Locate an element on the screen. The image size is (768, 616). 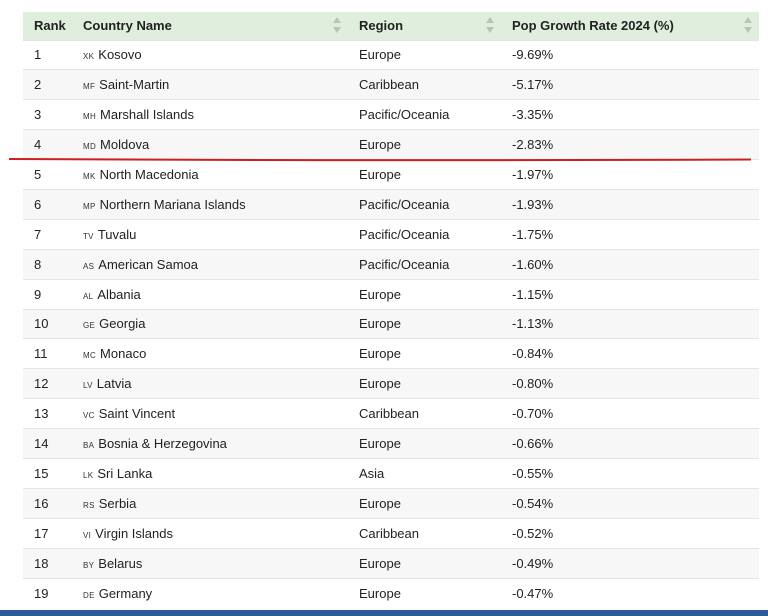
country-code-label: de is located at coordinates (89, 595).